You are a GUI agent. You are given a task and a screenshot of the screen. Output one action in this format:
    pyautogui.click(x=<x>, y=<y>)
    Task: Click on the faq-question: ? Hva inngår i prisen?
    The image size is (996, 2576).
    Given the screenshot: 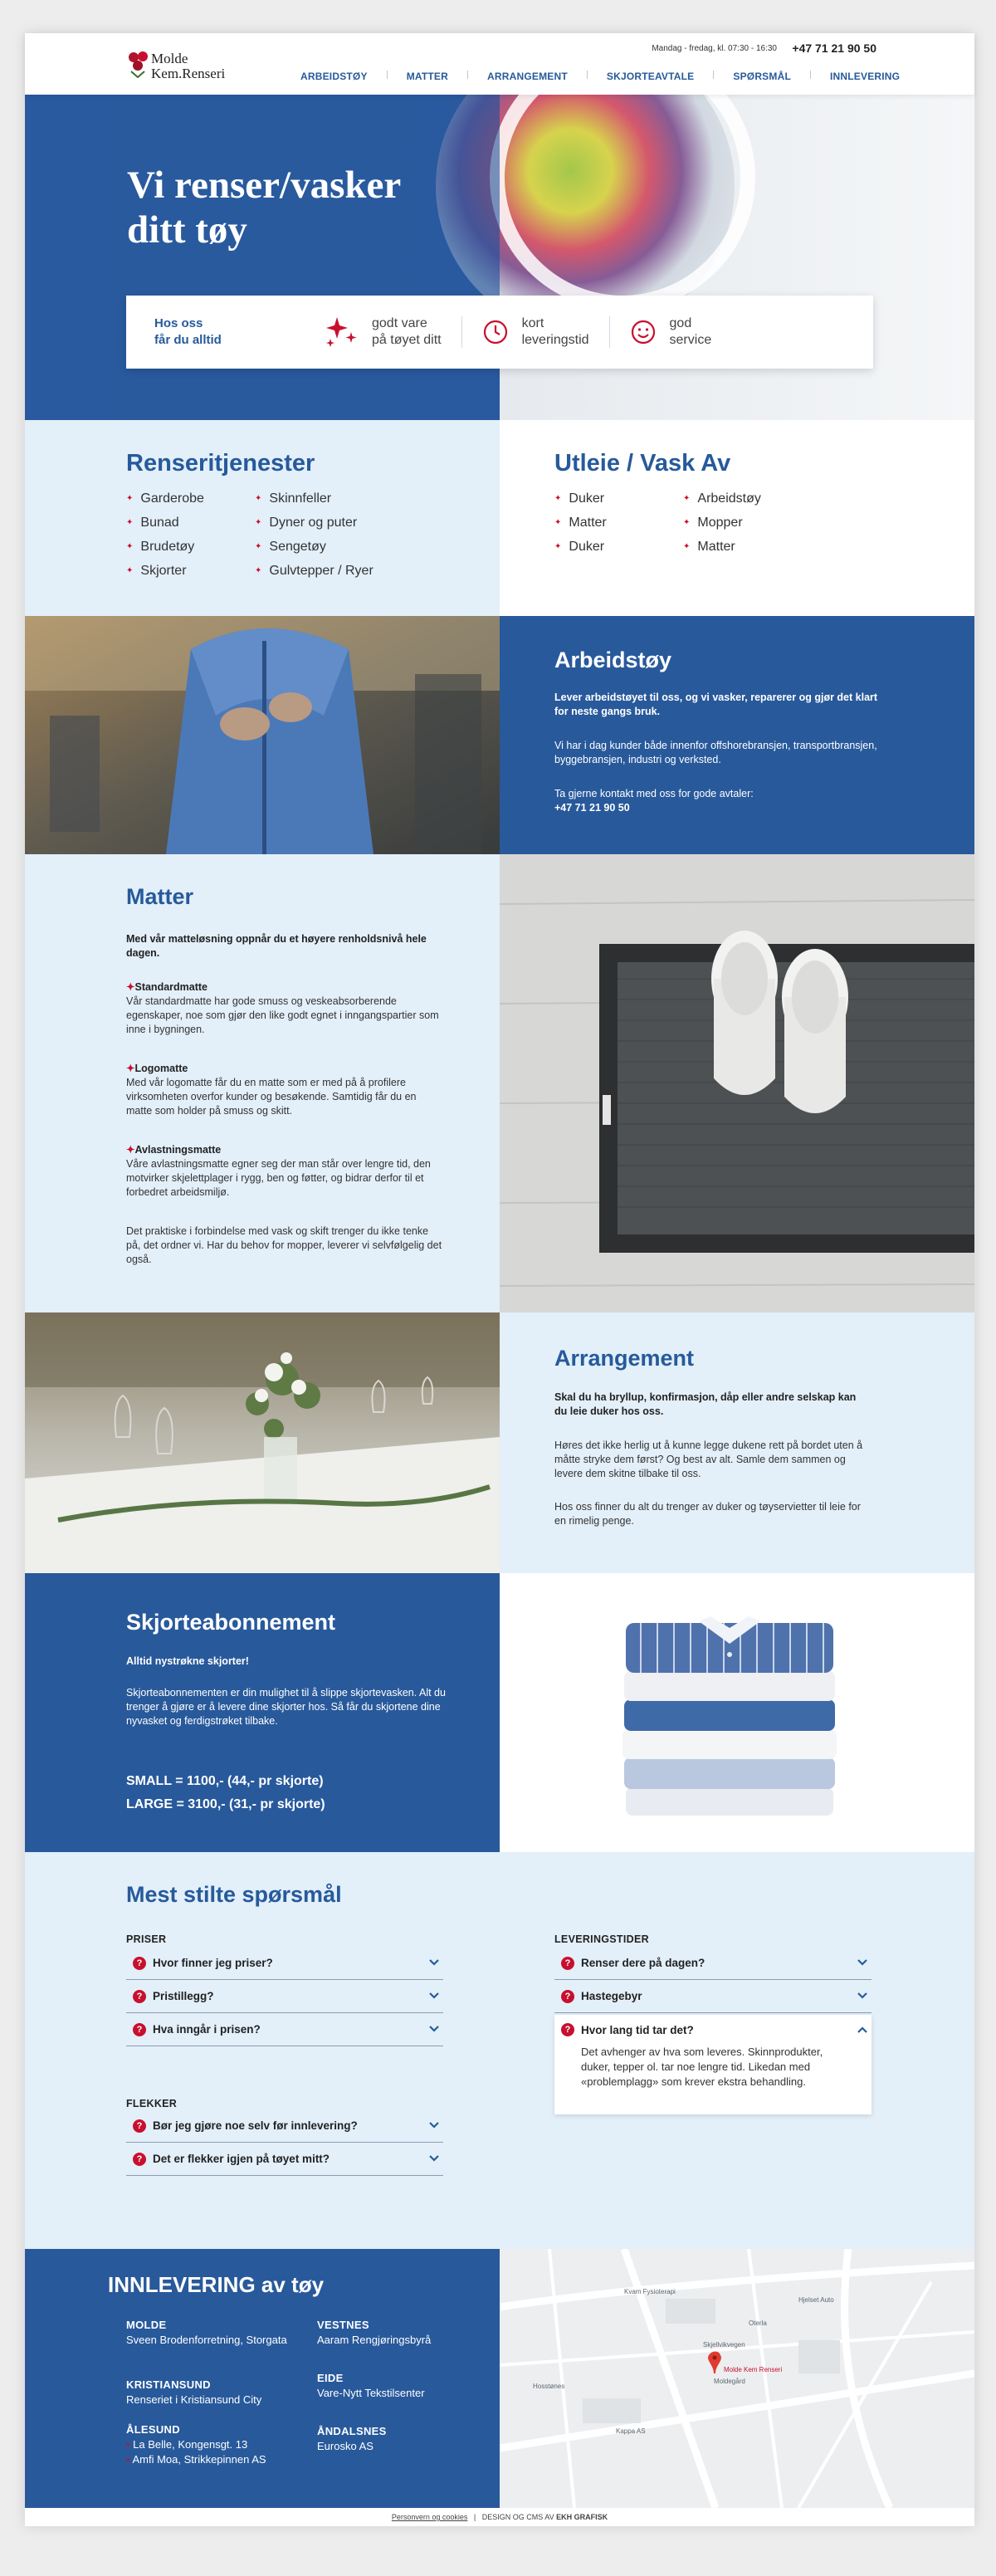 What is the action you would take?
    pyautogui.click(x=284, y=2029)
    